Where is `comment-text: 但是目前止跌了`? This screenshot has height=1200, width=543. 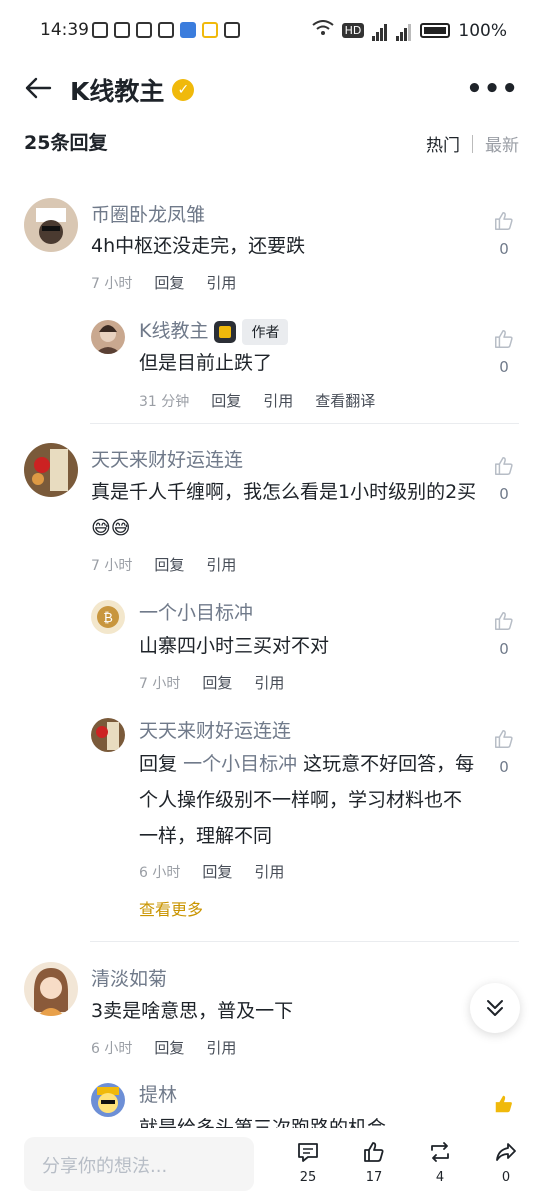 comment-text: 但是目前止跌了 is located at coordinates (206, 363).